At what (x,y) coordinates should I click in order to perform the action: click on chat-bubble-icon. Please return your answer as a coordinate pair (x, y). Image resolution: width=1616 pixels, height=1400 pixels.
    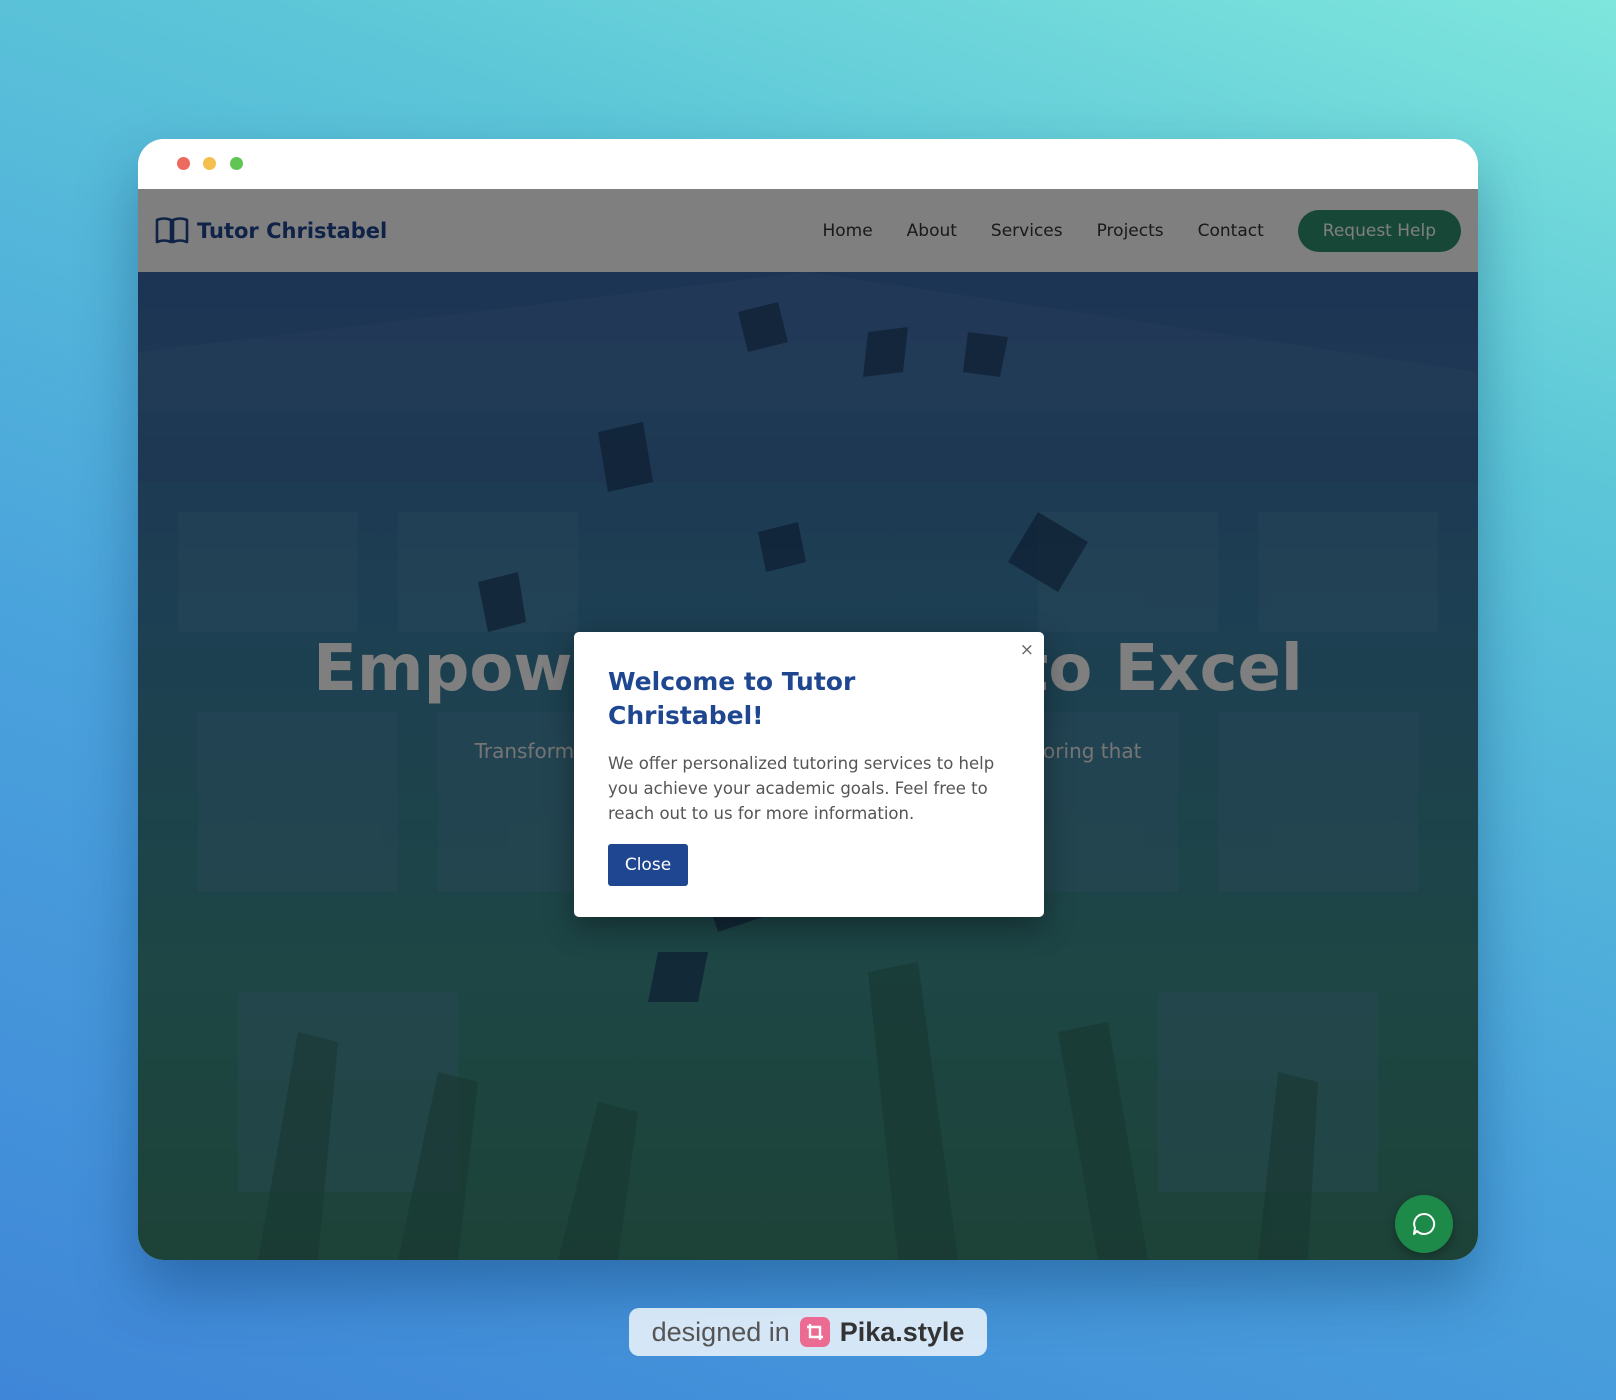
    Looking at the image, I should click on (1424, 1223).